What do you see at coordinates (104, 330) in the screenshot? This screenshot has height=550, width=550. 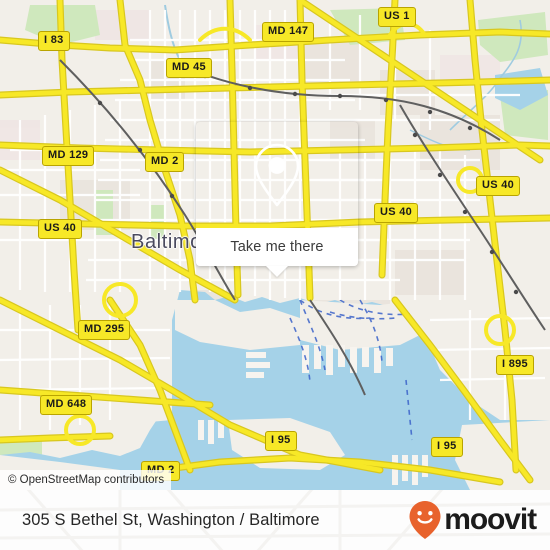 I see `road-shield: MD 295` at bounding box center [104, 330].